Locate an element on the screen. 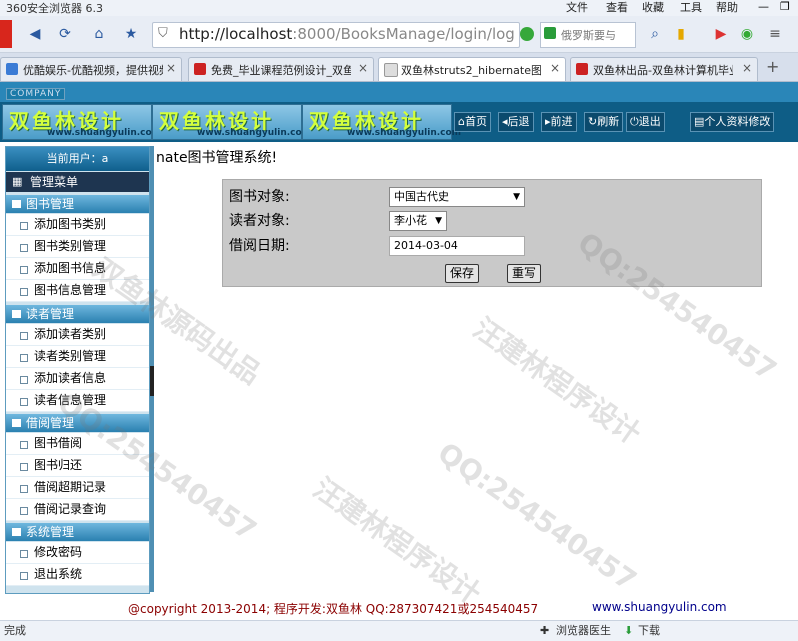 This screenshot has width=798, height=641. date-label: 借阅日期: is located at coordinates (259, 246).